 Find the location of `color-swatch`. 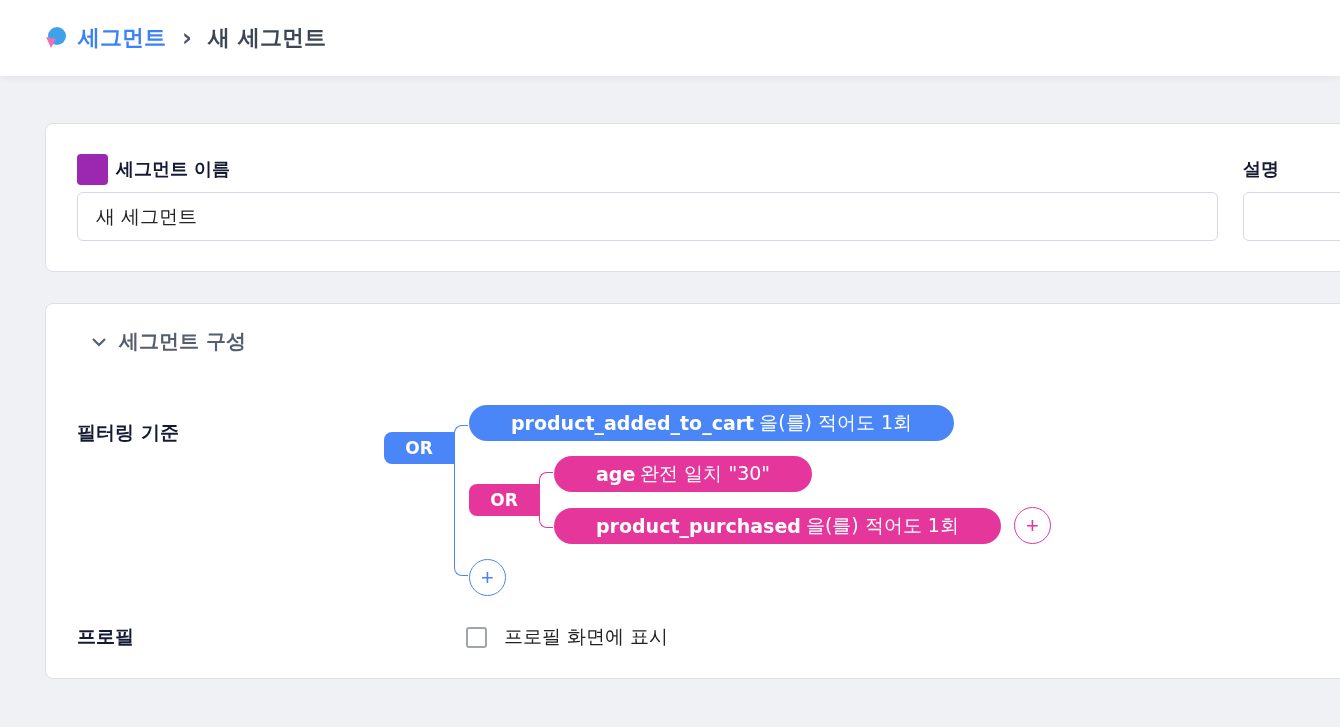

color-swatch is located at coordinates (92, 169).